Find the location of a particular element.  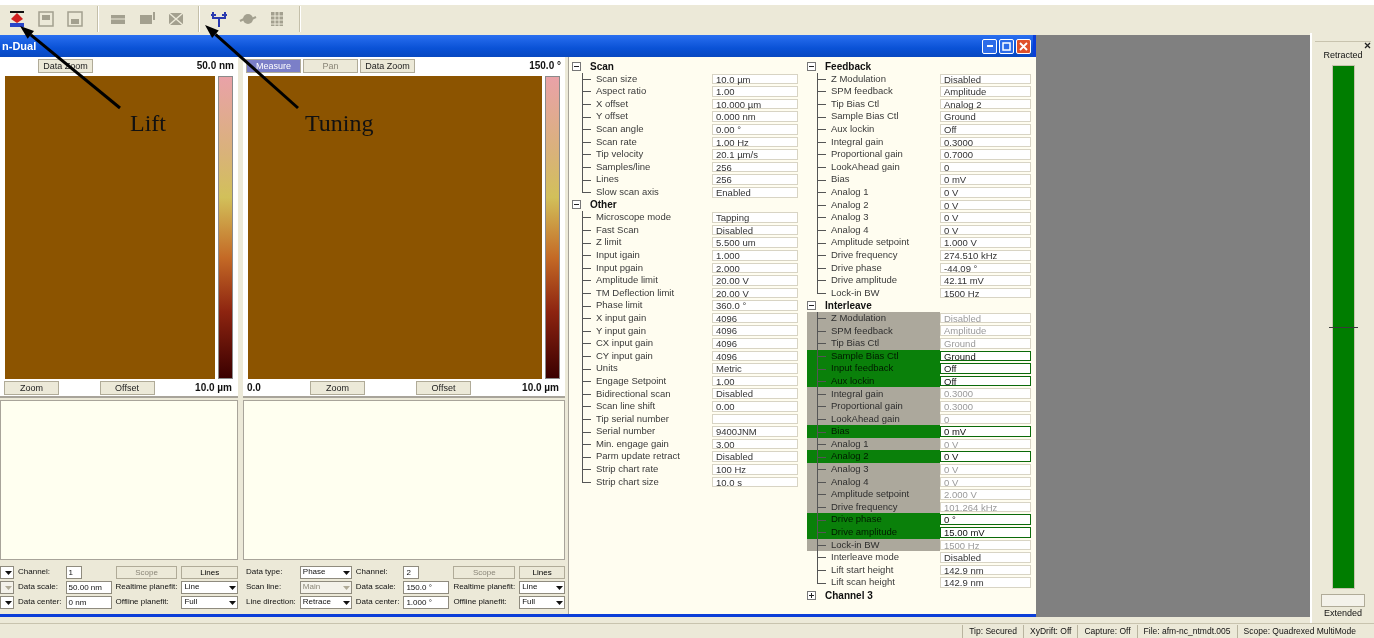

view-button: Measure is located at coordinates (273, 65).